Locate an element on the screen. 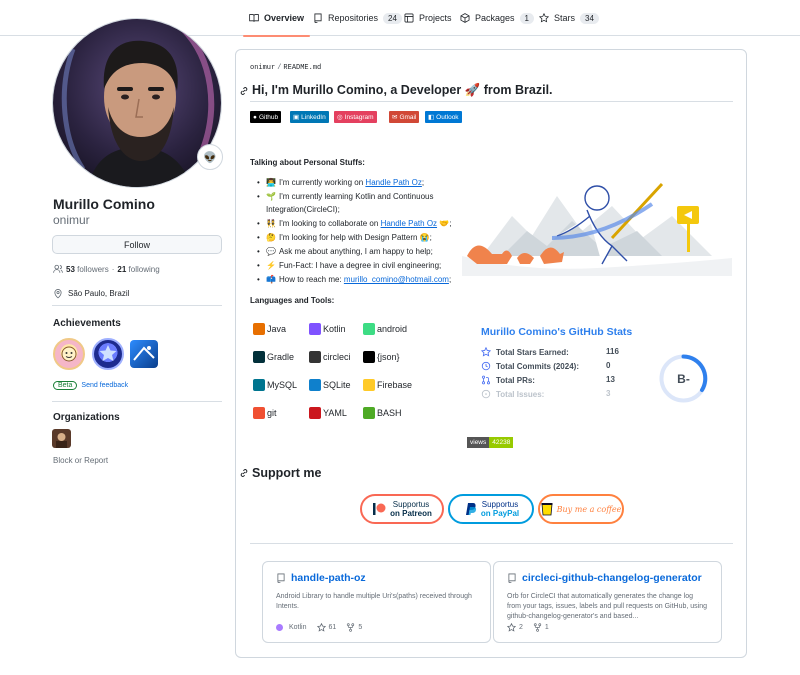 This screenshot has width=800, height=675. stat-commits: Total Commits (2024): is located at coordinates (530, 366).